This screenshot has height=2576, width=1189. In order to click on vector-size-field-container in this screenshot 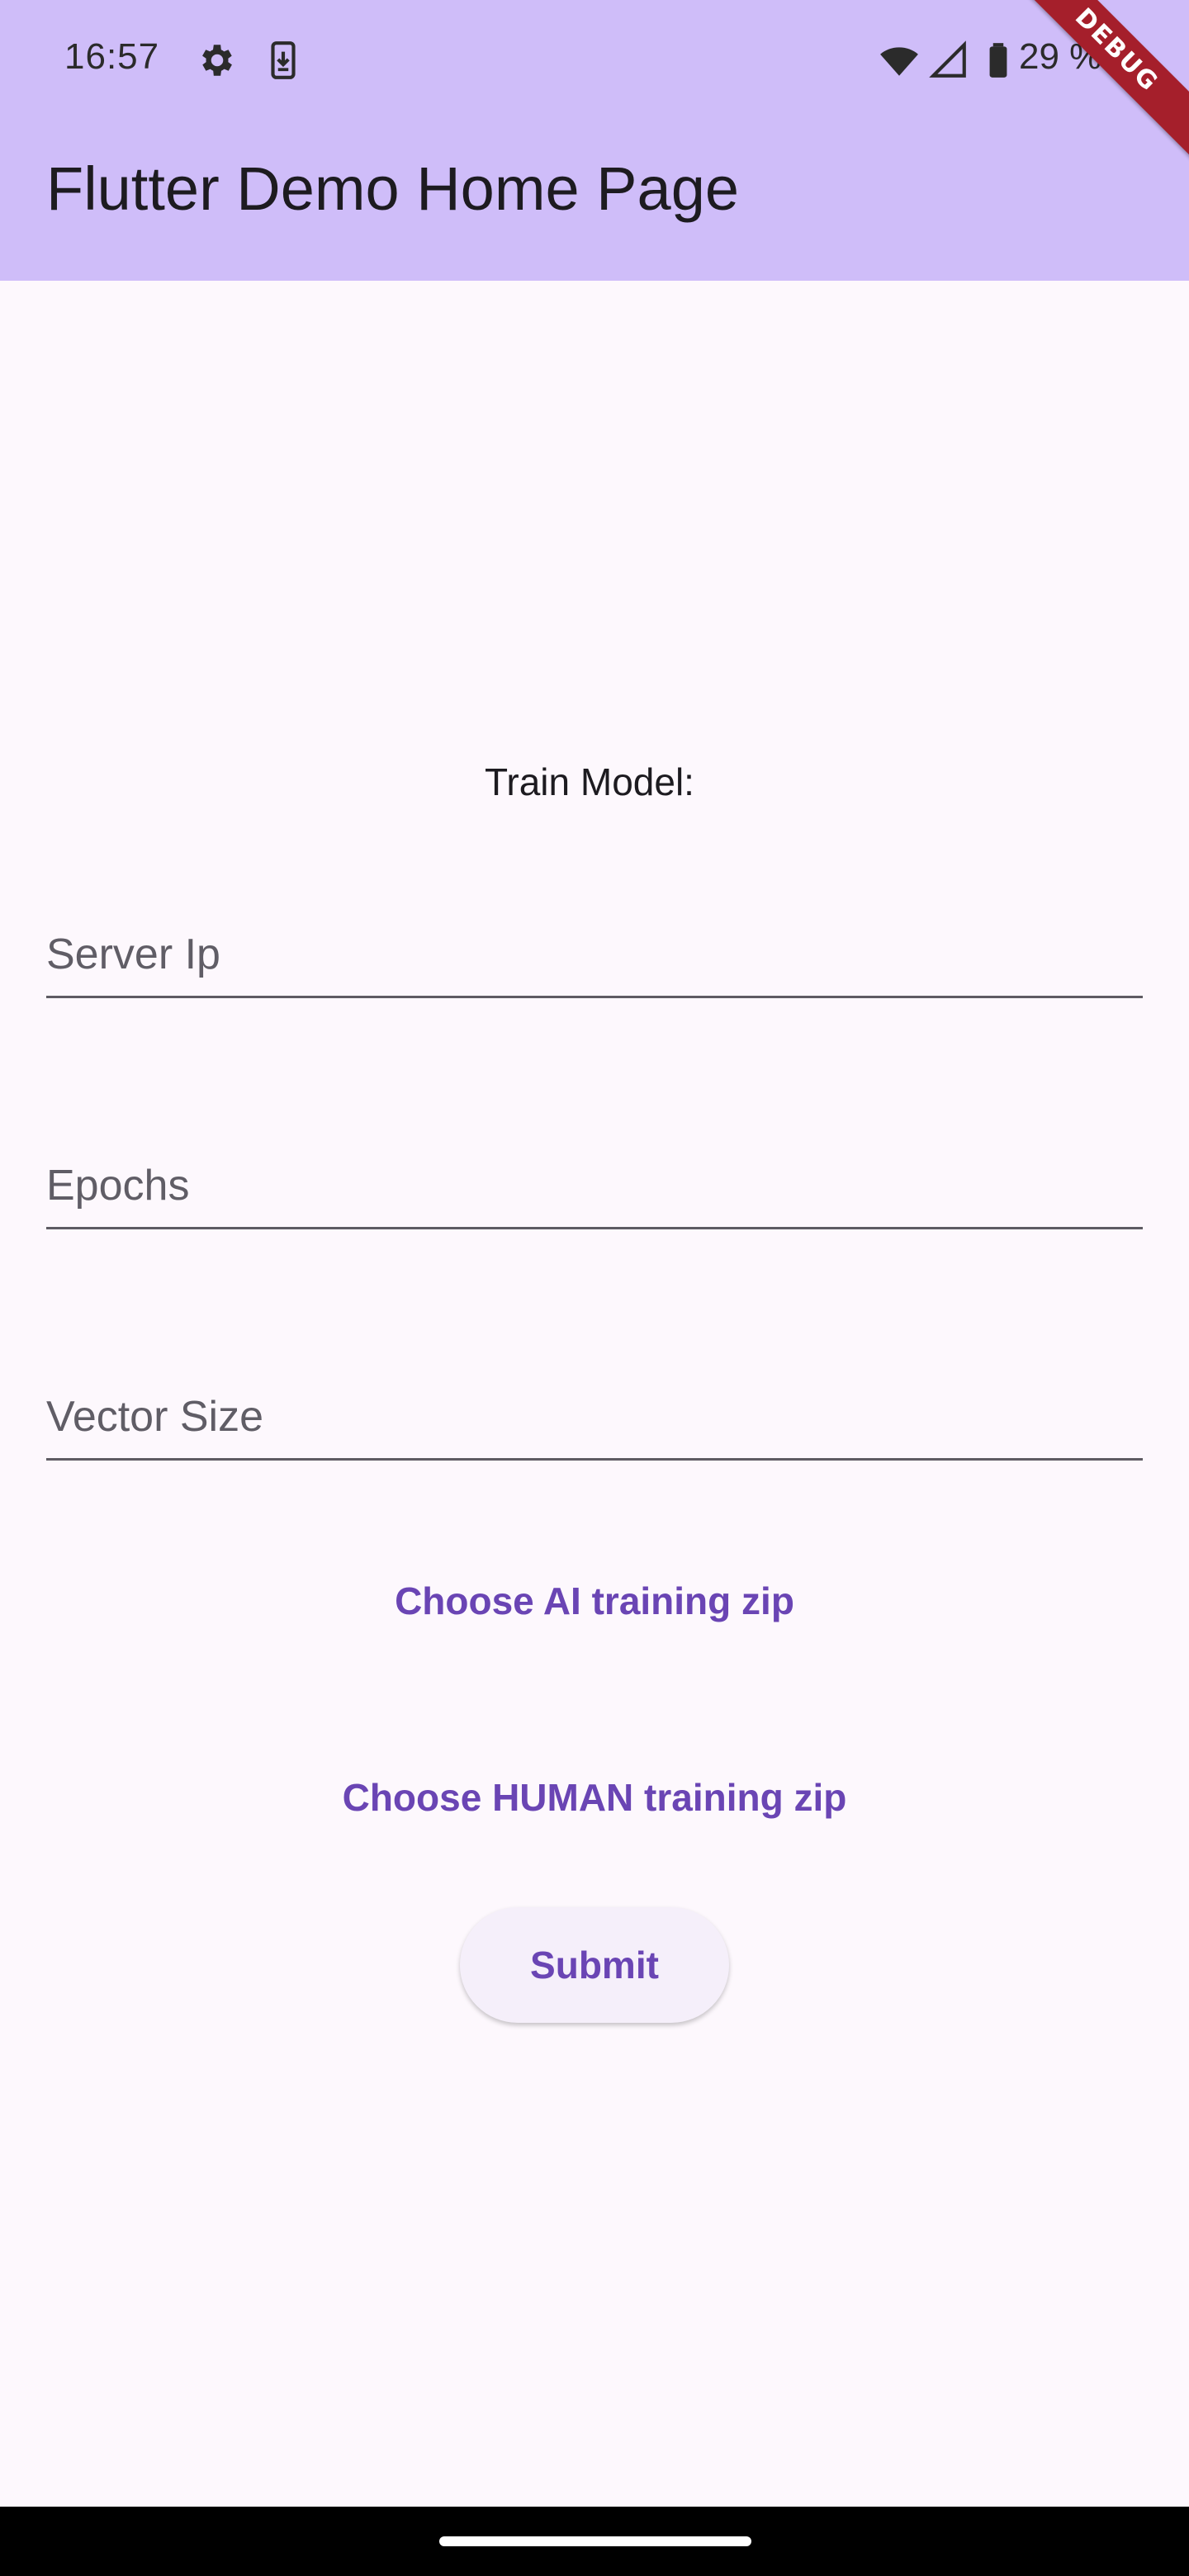, I will do `click(594, 1401)`.